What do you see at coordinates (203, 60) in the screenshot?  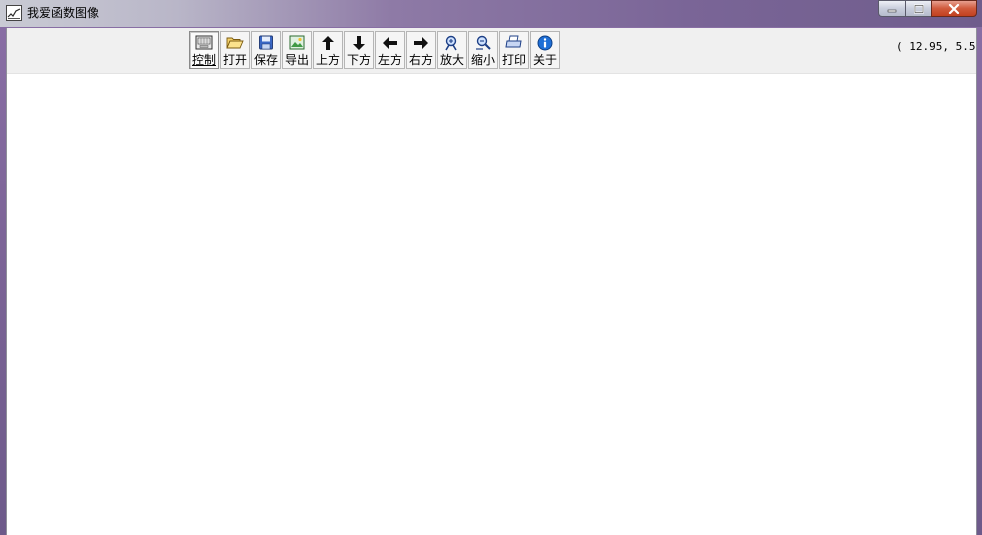 I see `control-label: 控制` at bounding box center [203, 60].